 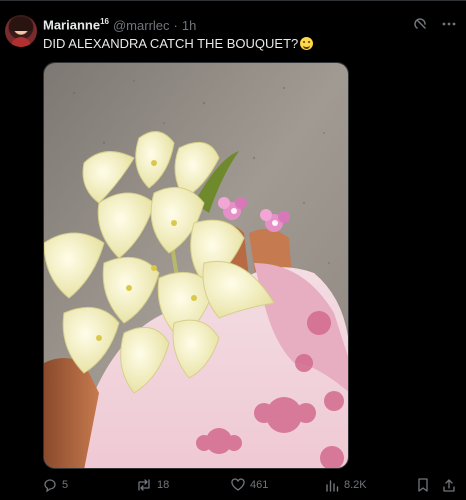 I want to click on more-icon, so click(x=449, y=24).